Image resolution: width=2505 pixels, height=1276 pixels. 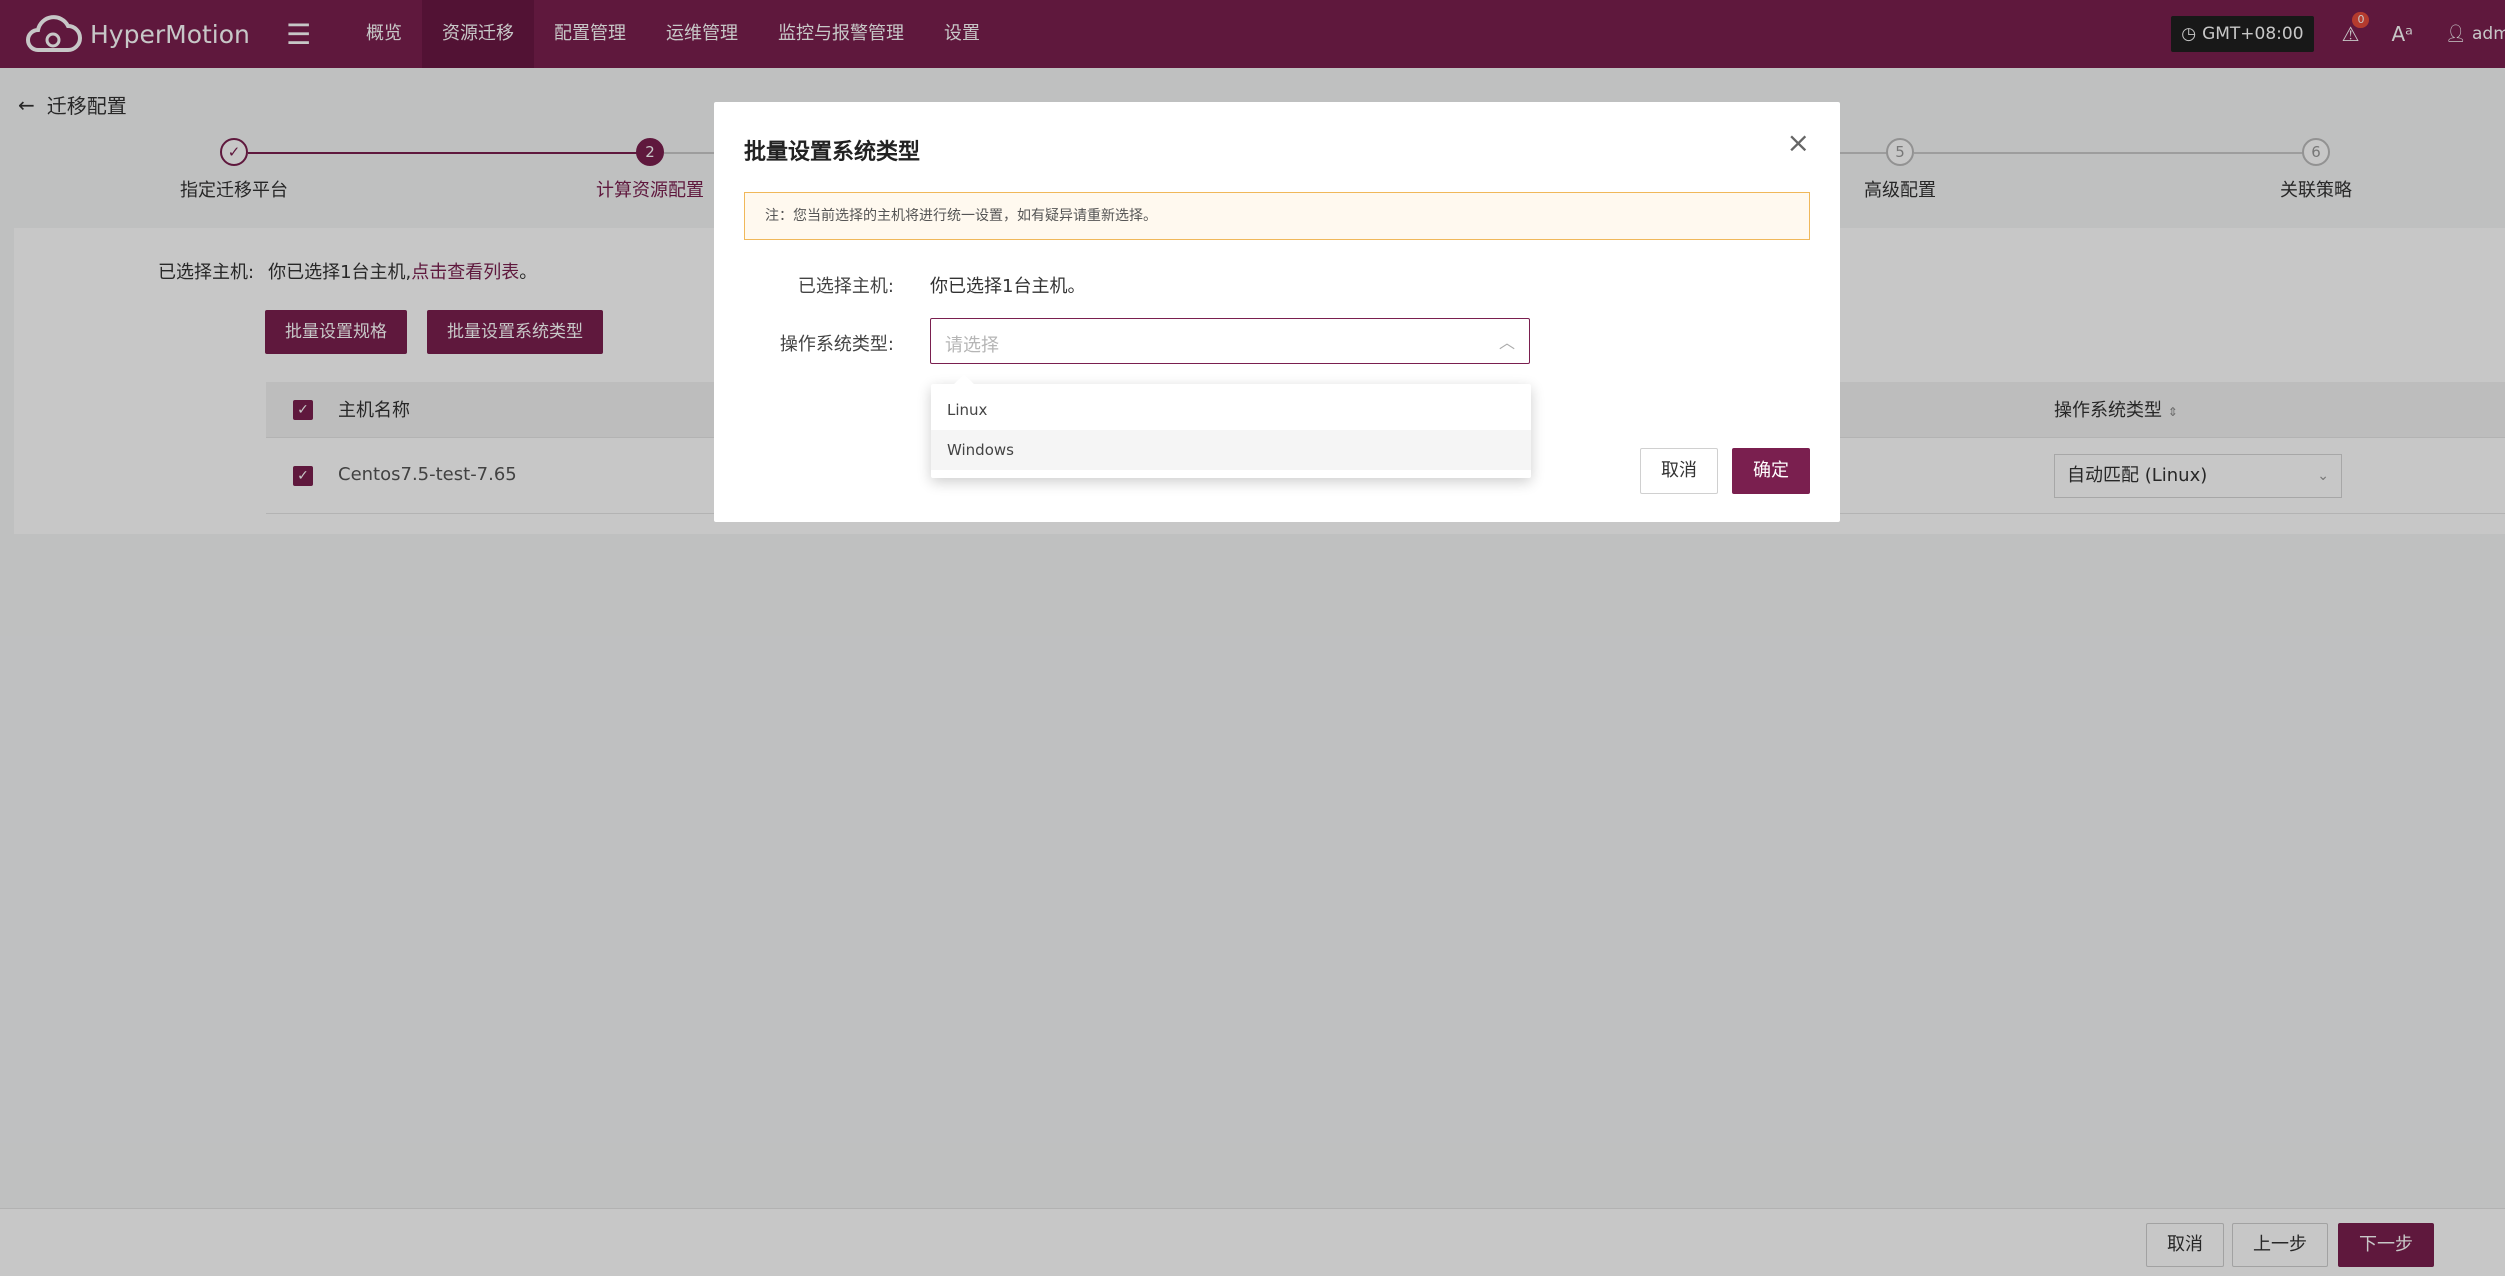 What do you see at coordinates (1008, 286) in the screenshot?
I see `dialog-selected-value: 你已选择1台主机。` at bounding box center [1008, 286].